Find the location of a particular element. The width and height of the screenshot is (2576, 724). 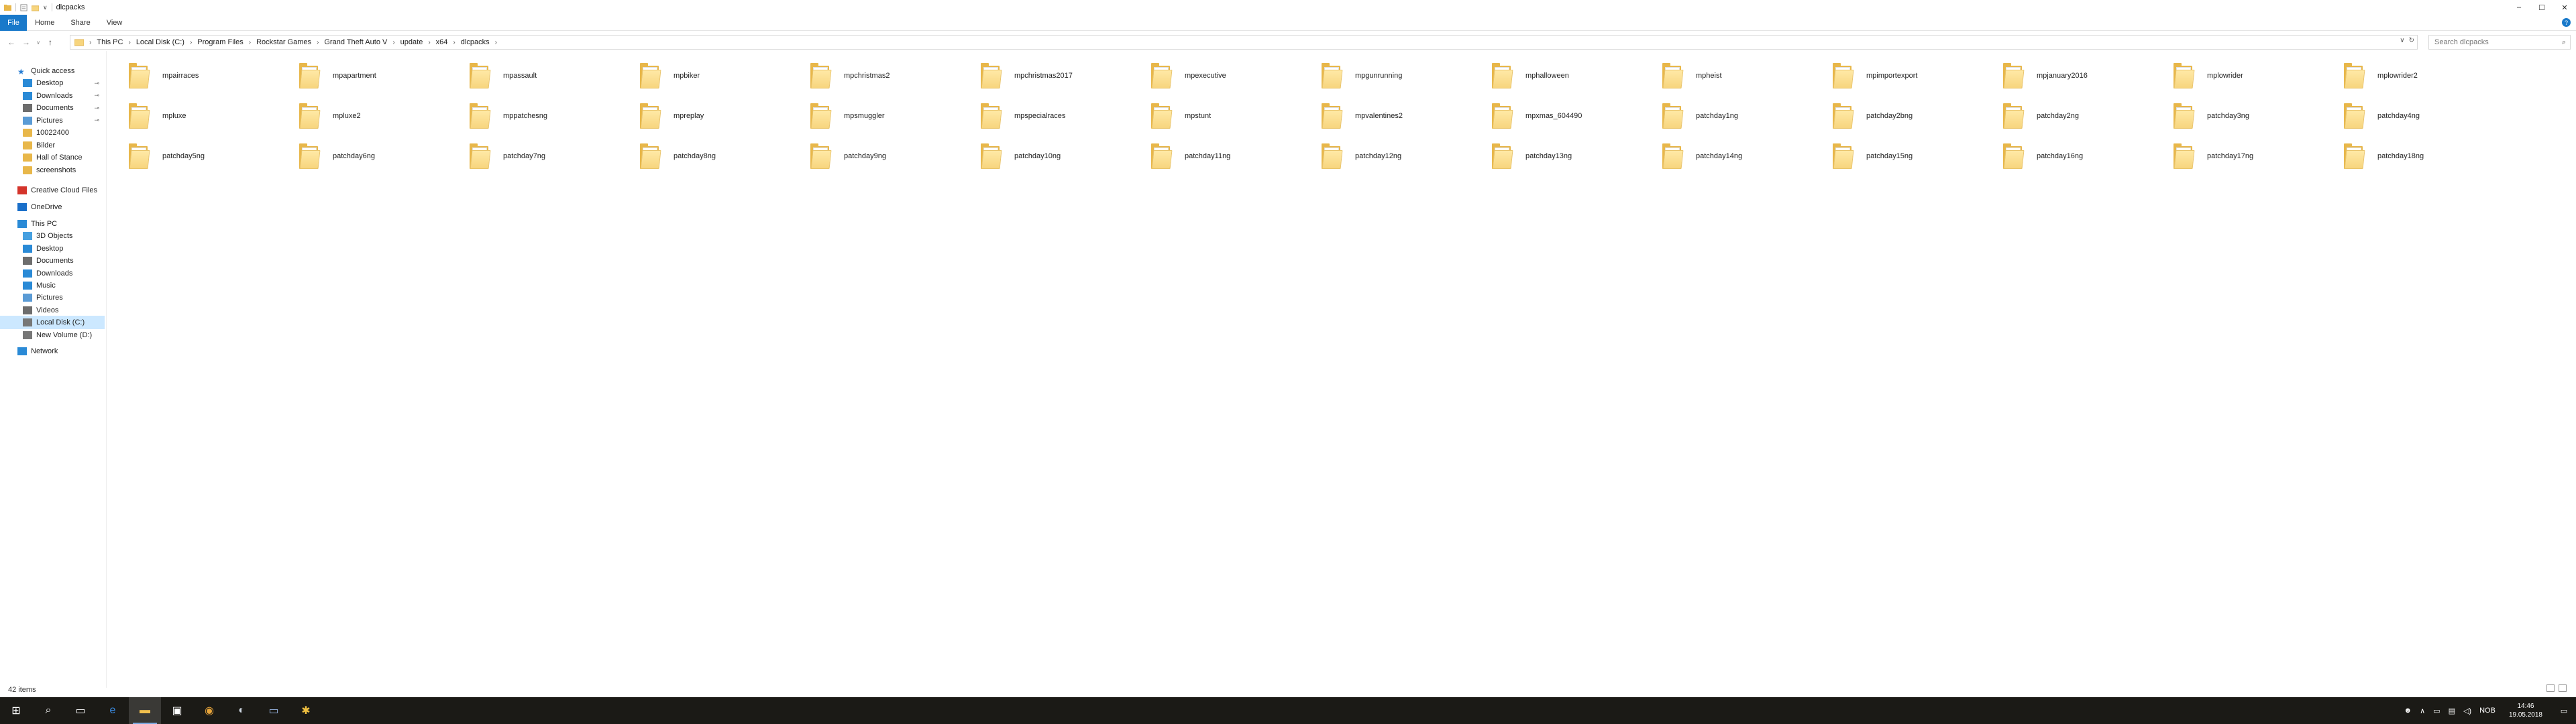

folder-item: patchday13ng is located at coordinates (1574, 156).